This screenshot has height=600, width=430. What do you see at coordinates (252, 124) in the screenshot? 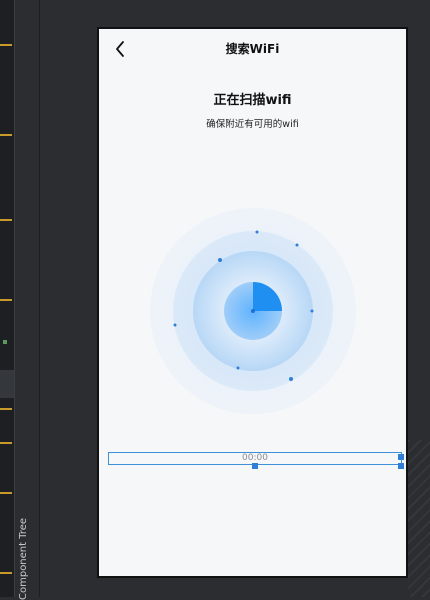
I see `scan-subtitle: 确保附近有可用的wifi` at bounding box center [252, 124].